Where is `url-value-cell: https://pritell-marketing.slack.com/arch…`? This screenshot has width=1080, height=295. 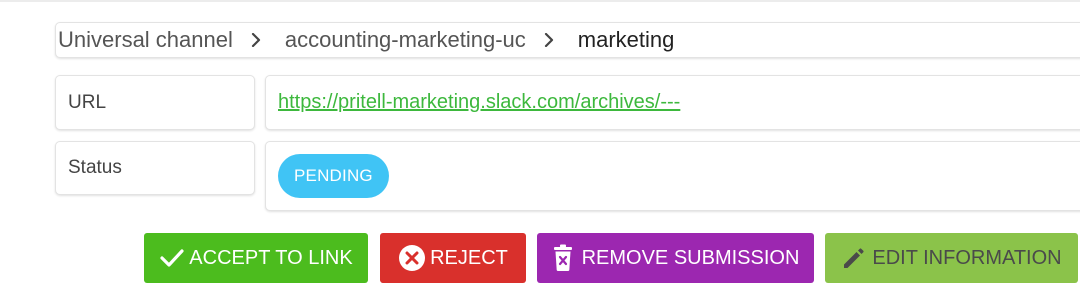 url-value-cell: https://pritell-marketing.slack.com/arch… is located at coordinates (672, 102).